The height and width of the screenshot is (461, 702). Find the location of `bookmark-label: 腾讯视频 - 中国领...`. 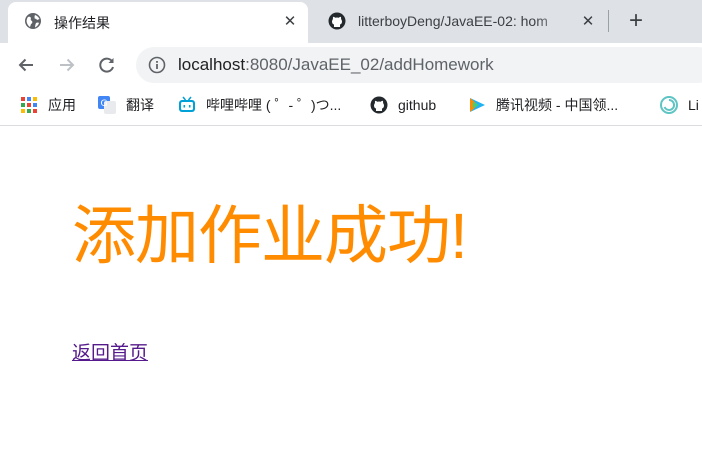

bookmark-label: 腾讯视频 - 中国领... is located at coordinates (557, 105).